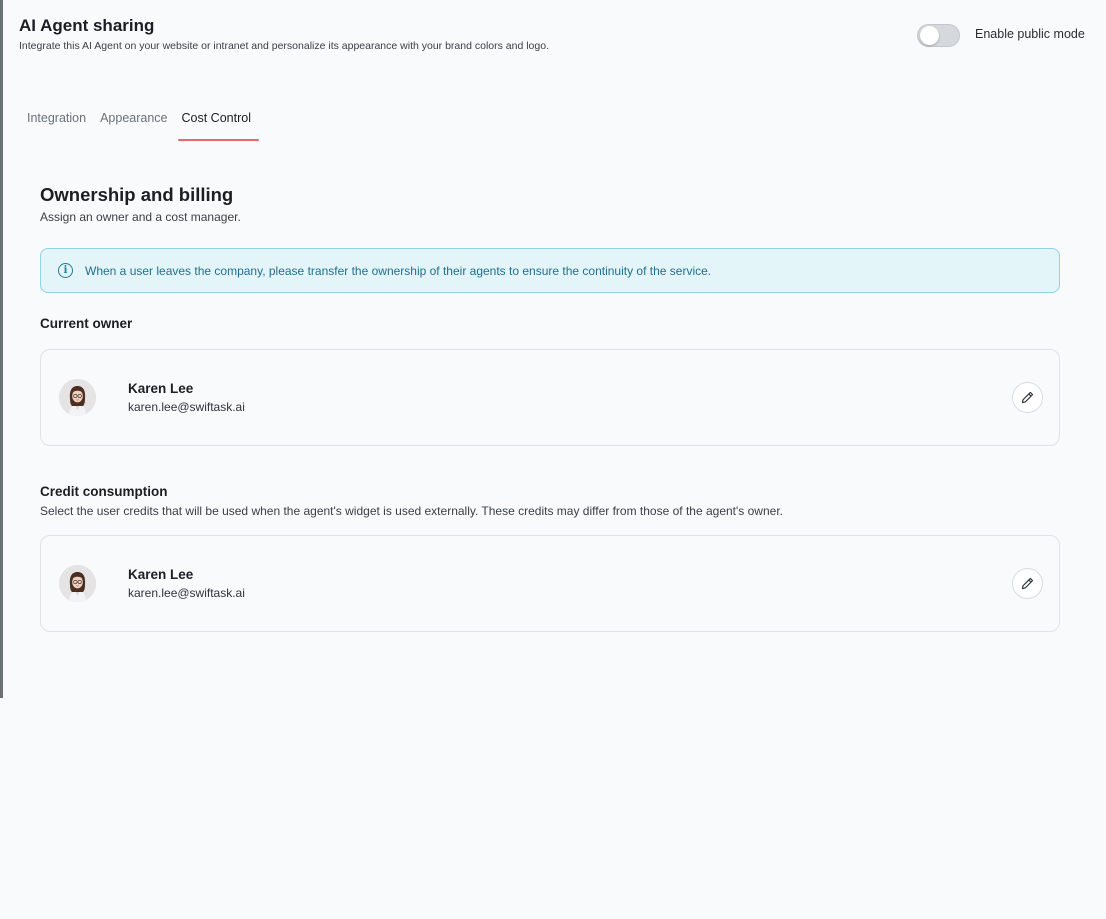  Describe the element at coordinates (140, 217) in the screenshot. I see `section-subtitle: Assign an owner and a cost manager.` at that location.